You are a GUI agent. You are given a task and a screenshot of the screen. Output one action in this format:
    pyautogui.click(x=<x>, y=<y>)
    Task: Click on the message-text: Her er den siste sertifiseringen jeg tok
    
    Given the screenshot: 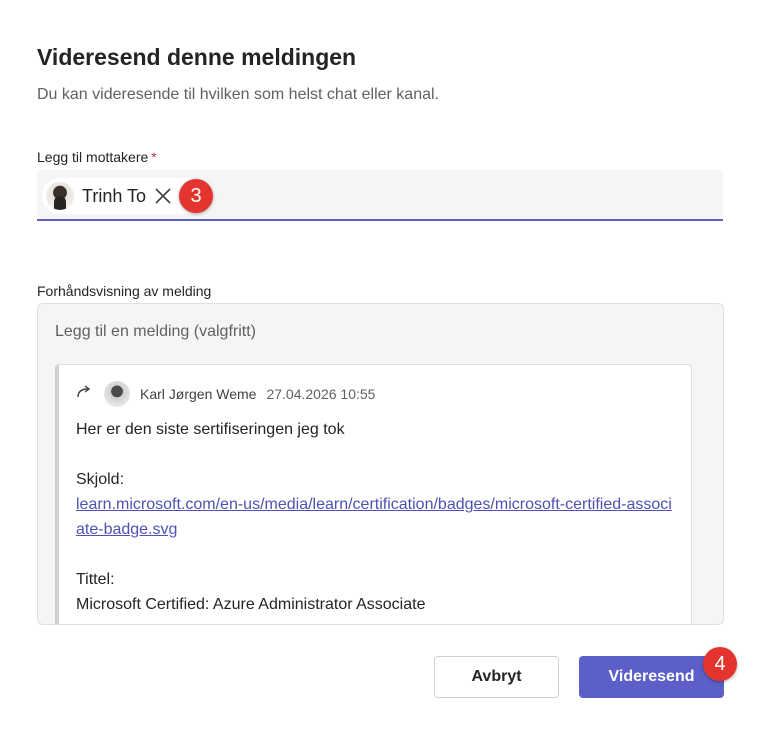 What is the action you would take?
    pyautogui.click(x=210, y=429)
    